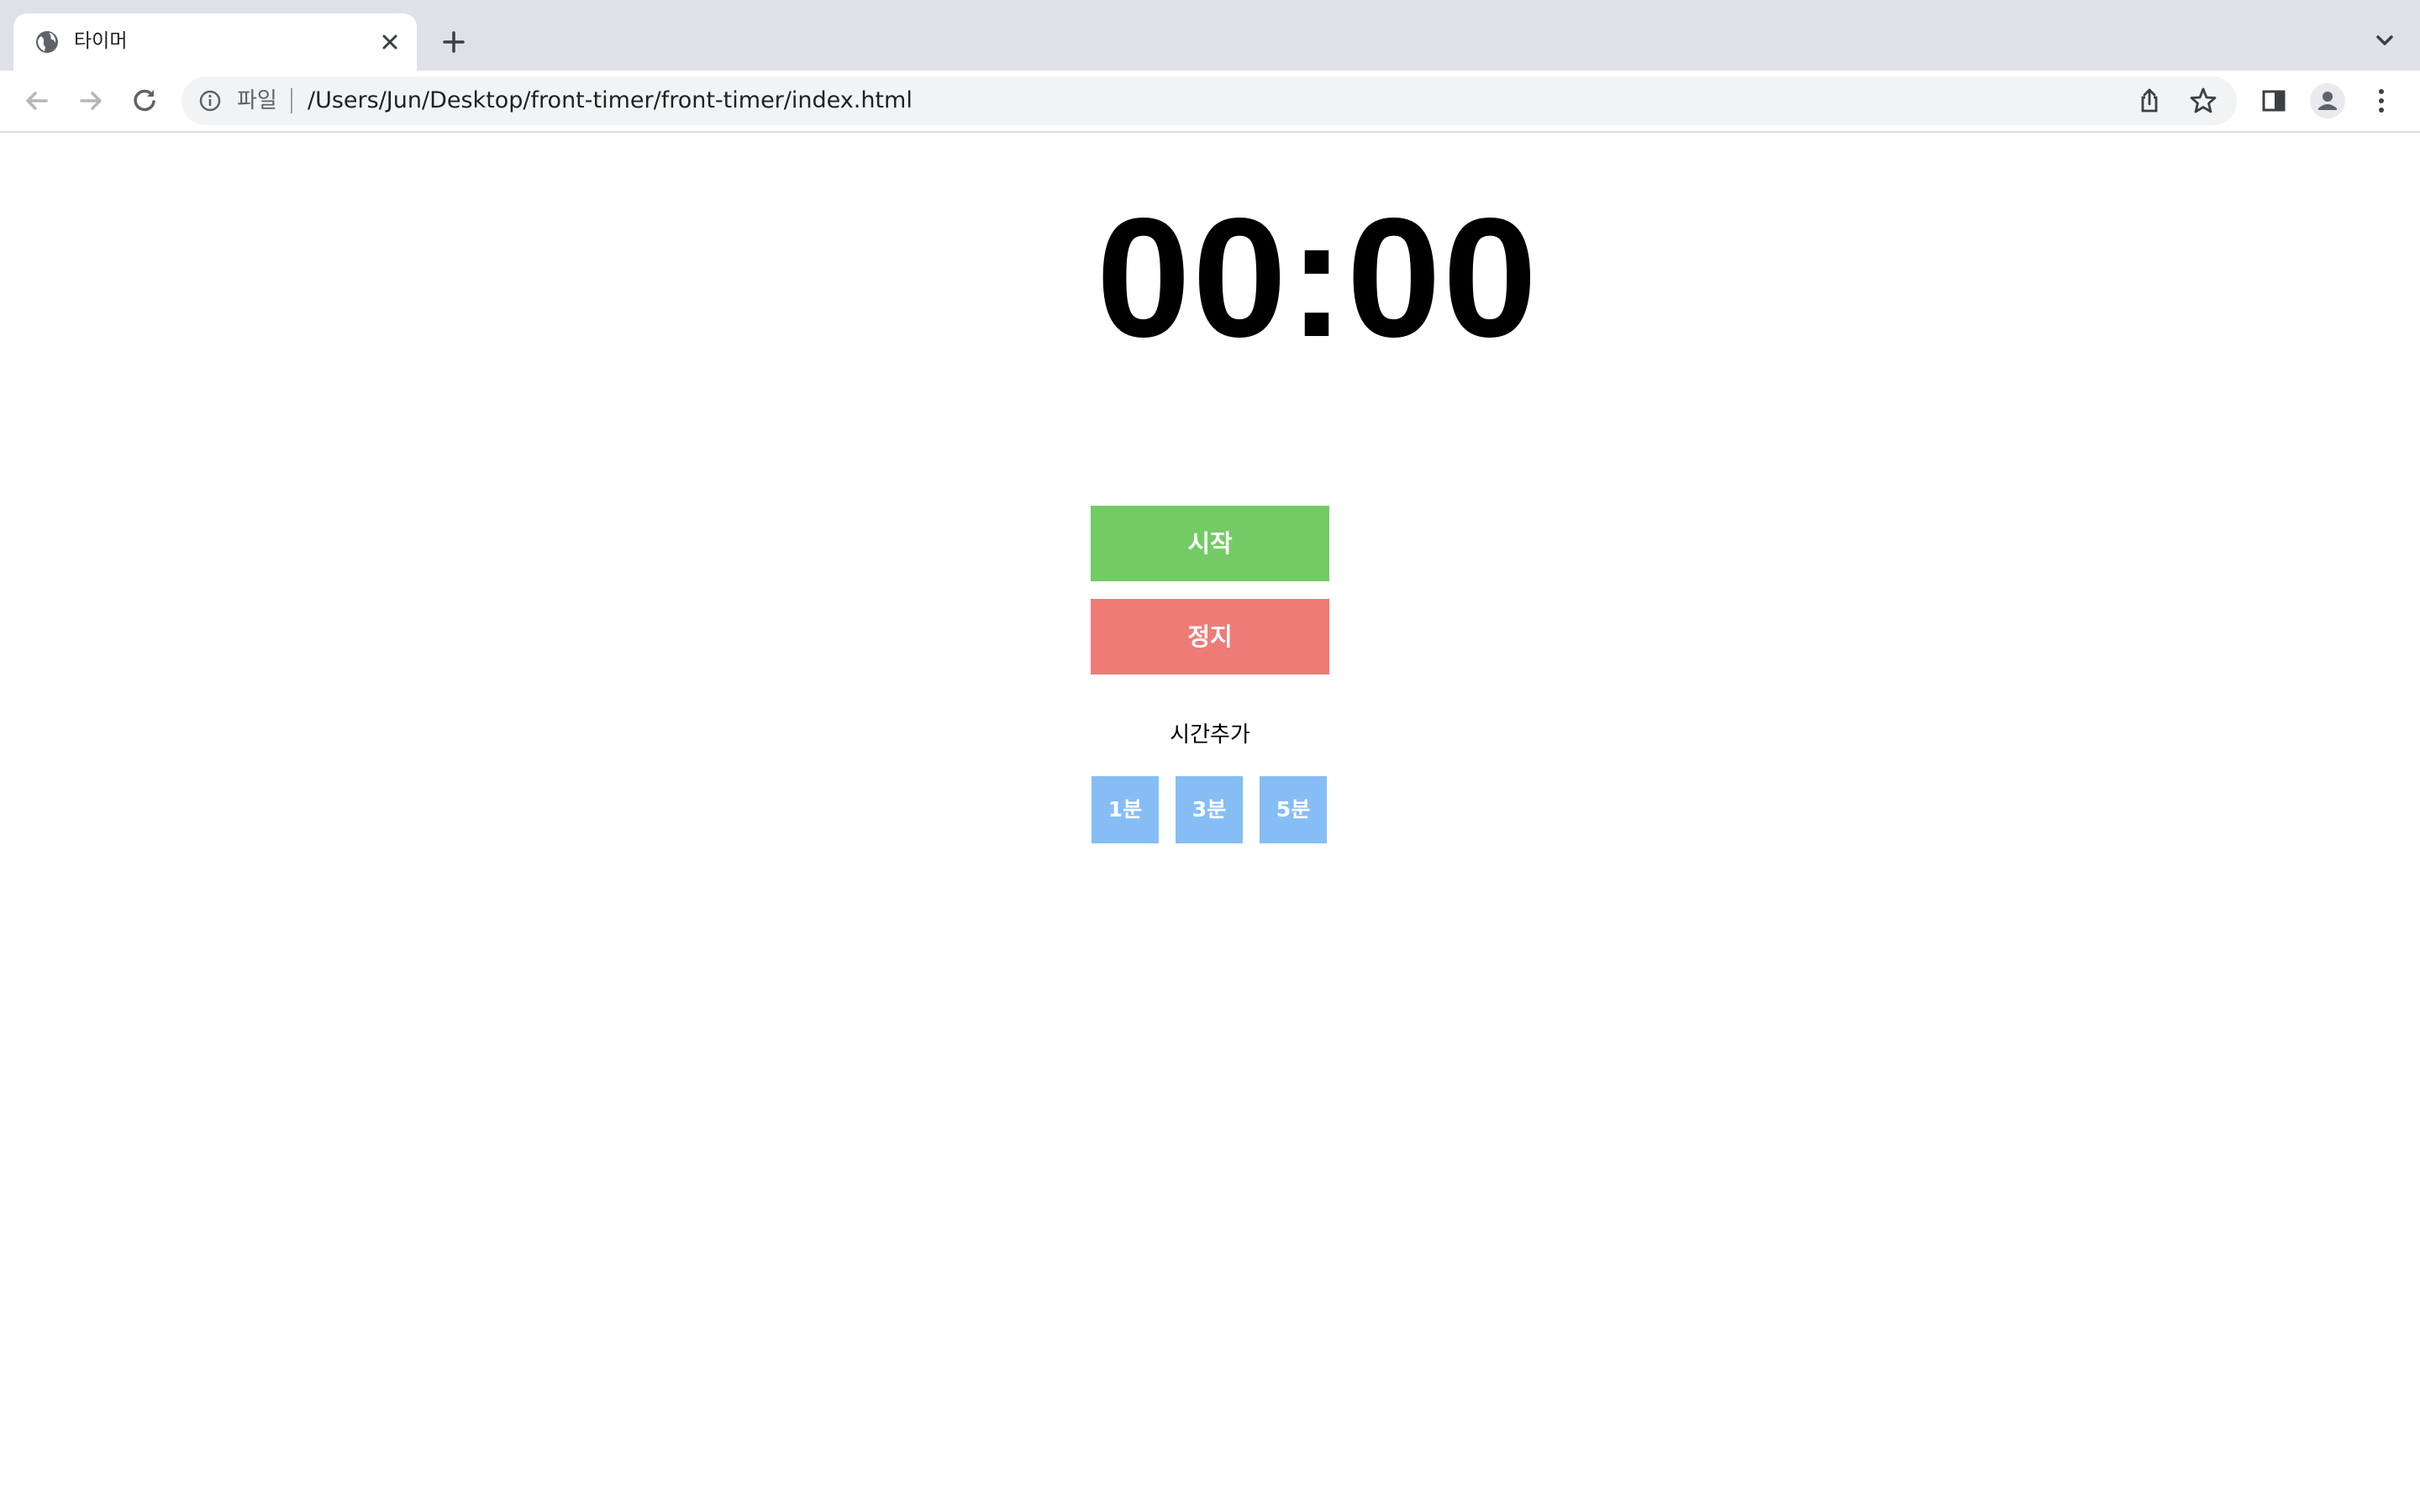 The width and height of the screenshot is (2420, 1512). Describe the element at coordinates (144, 100) in the screenshot. I see `reload-icon` at that location.